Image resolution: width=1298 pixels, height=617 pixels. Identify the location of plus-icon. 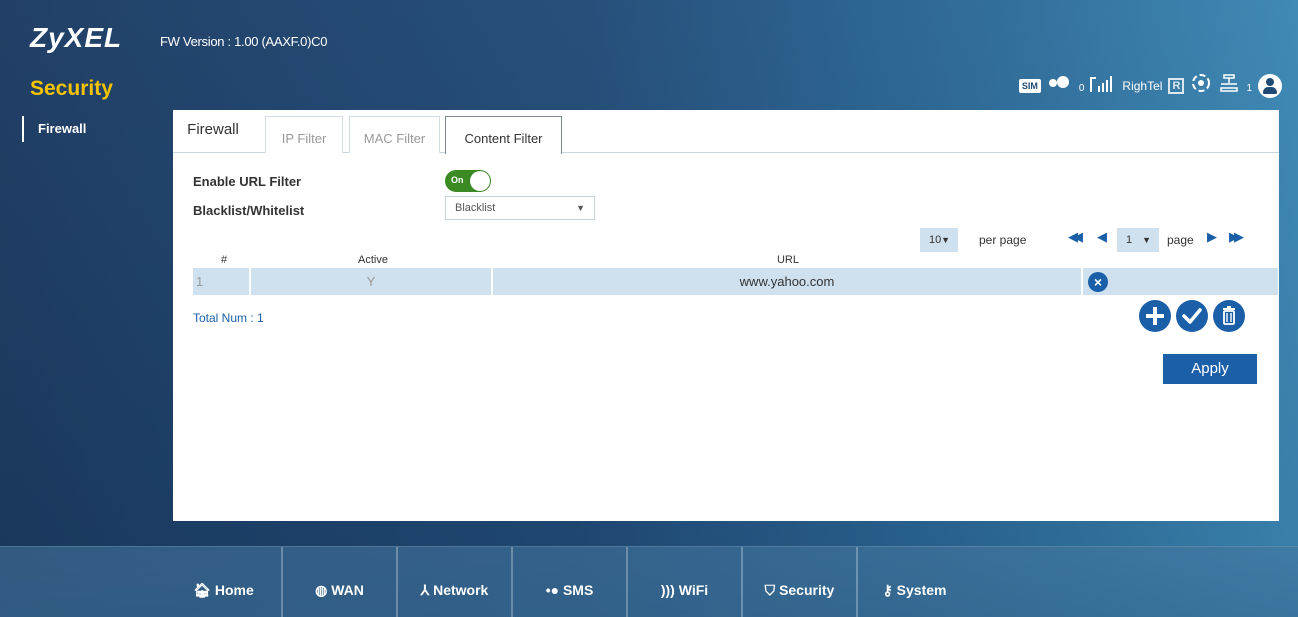
(1155, 316).